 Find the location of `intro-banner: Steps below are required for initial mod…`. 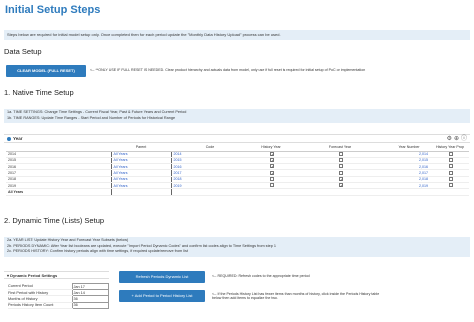

intro-banner: Steps below are required for initial mod… is located at coordinates (237, 35).